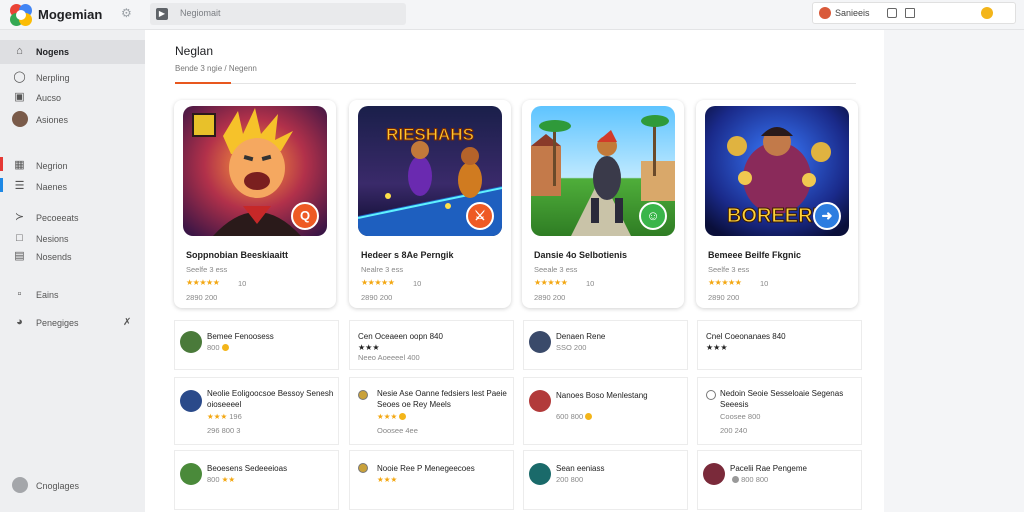 Image resolution: width=1024 pixels, height=512 pixels. I want to click on sidebar-item-library: ▣ Aucso, so click(72, 98).